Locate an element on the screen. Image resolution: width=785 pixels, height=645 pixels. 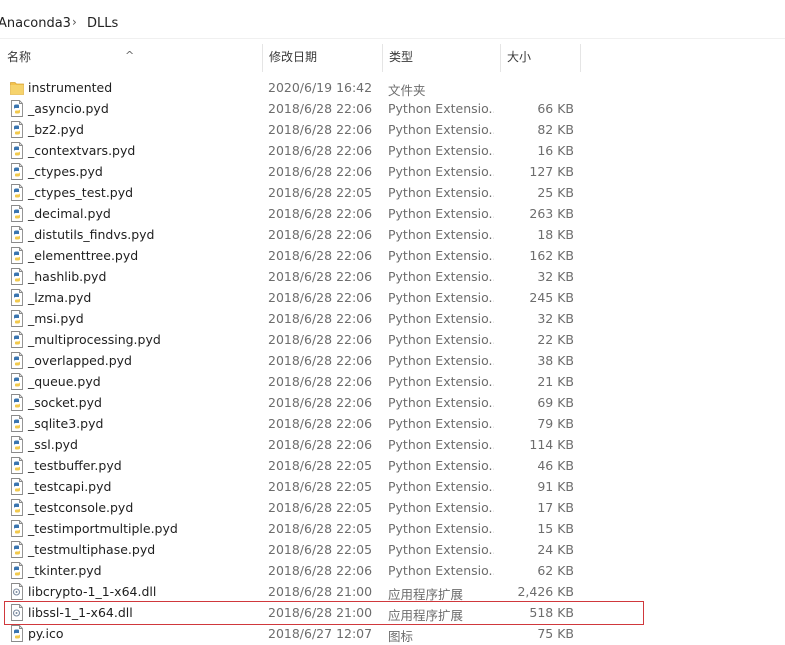
breadcrumb-item-dlls: DLLs is located at coordinates (102, 23).